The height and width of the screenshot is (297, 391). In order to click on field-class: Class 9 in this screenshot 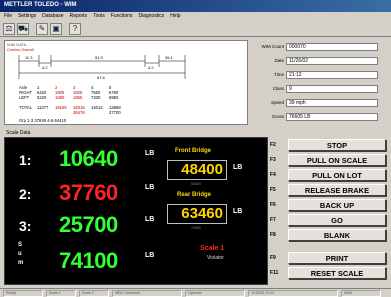, I will do `click(319, 88)`.